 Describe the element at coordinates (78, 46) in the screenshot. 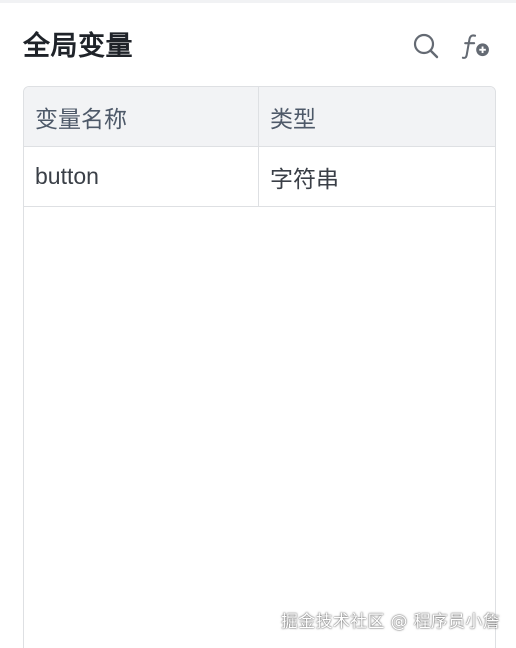

I see `panel-title: 全局变量` at that location.